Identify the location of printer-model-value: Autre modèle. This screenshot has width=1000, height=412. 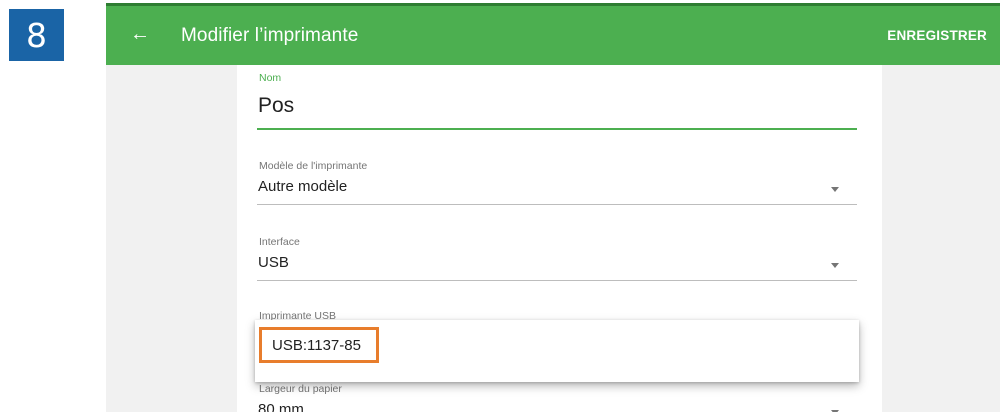
(302, 186).